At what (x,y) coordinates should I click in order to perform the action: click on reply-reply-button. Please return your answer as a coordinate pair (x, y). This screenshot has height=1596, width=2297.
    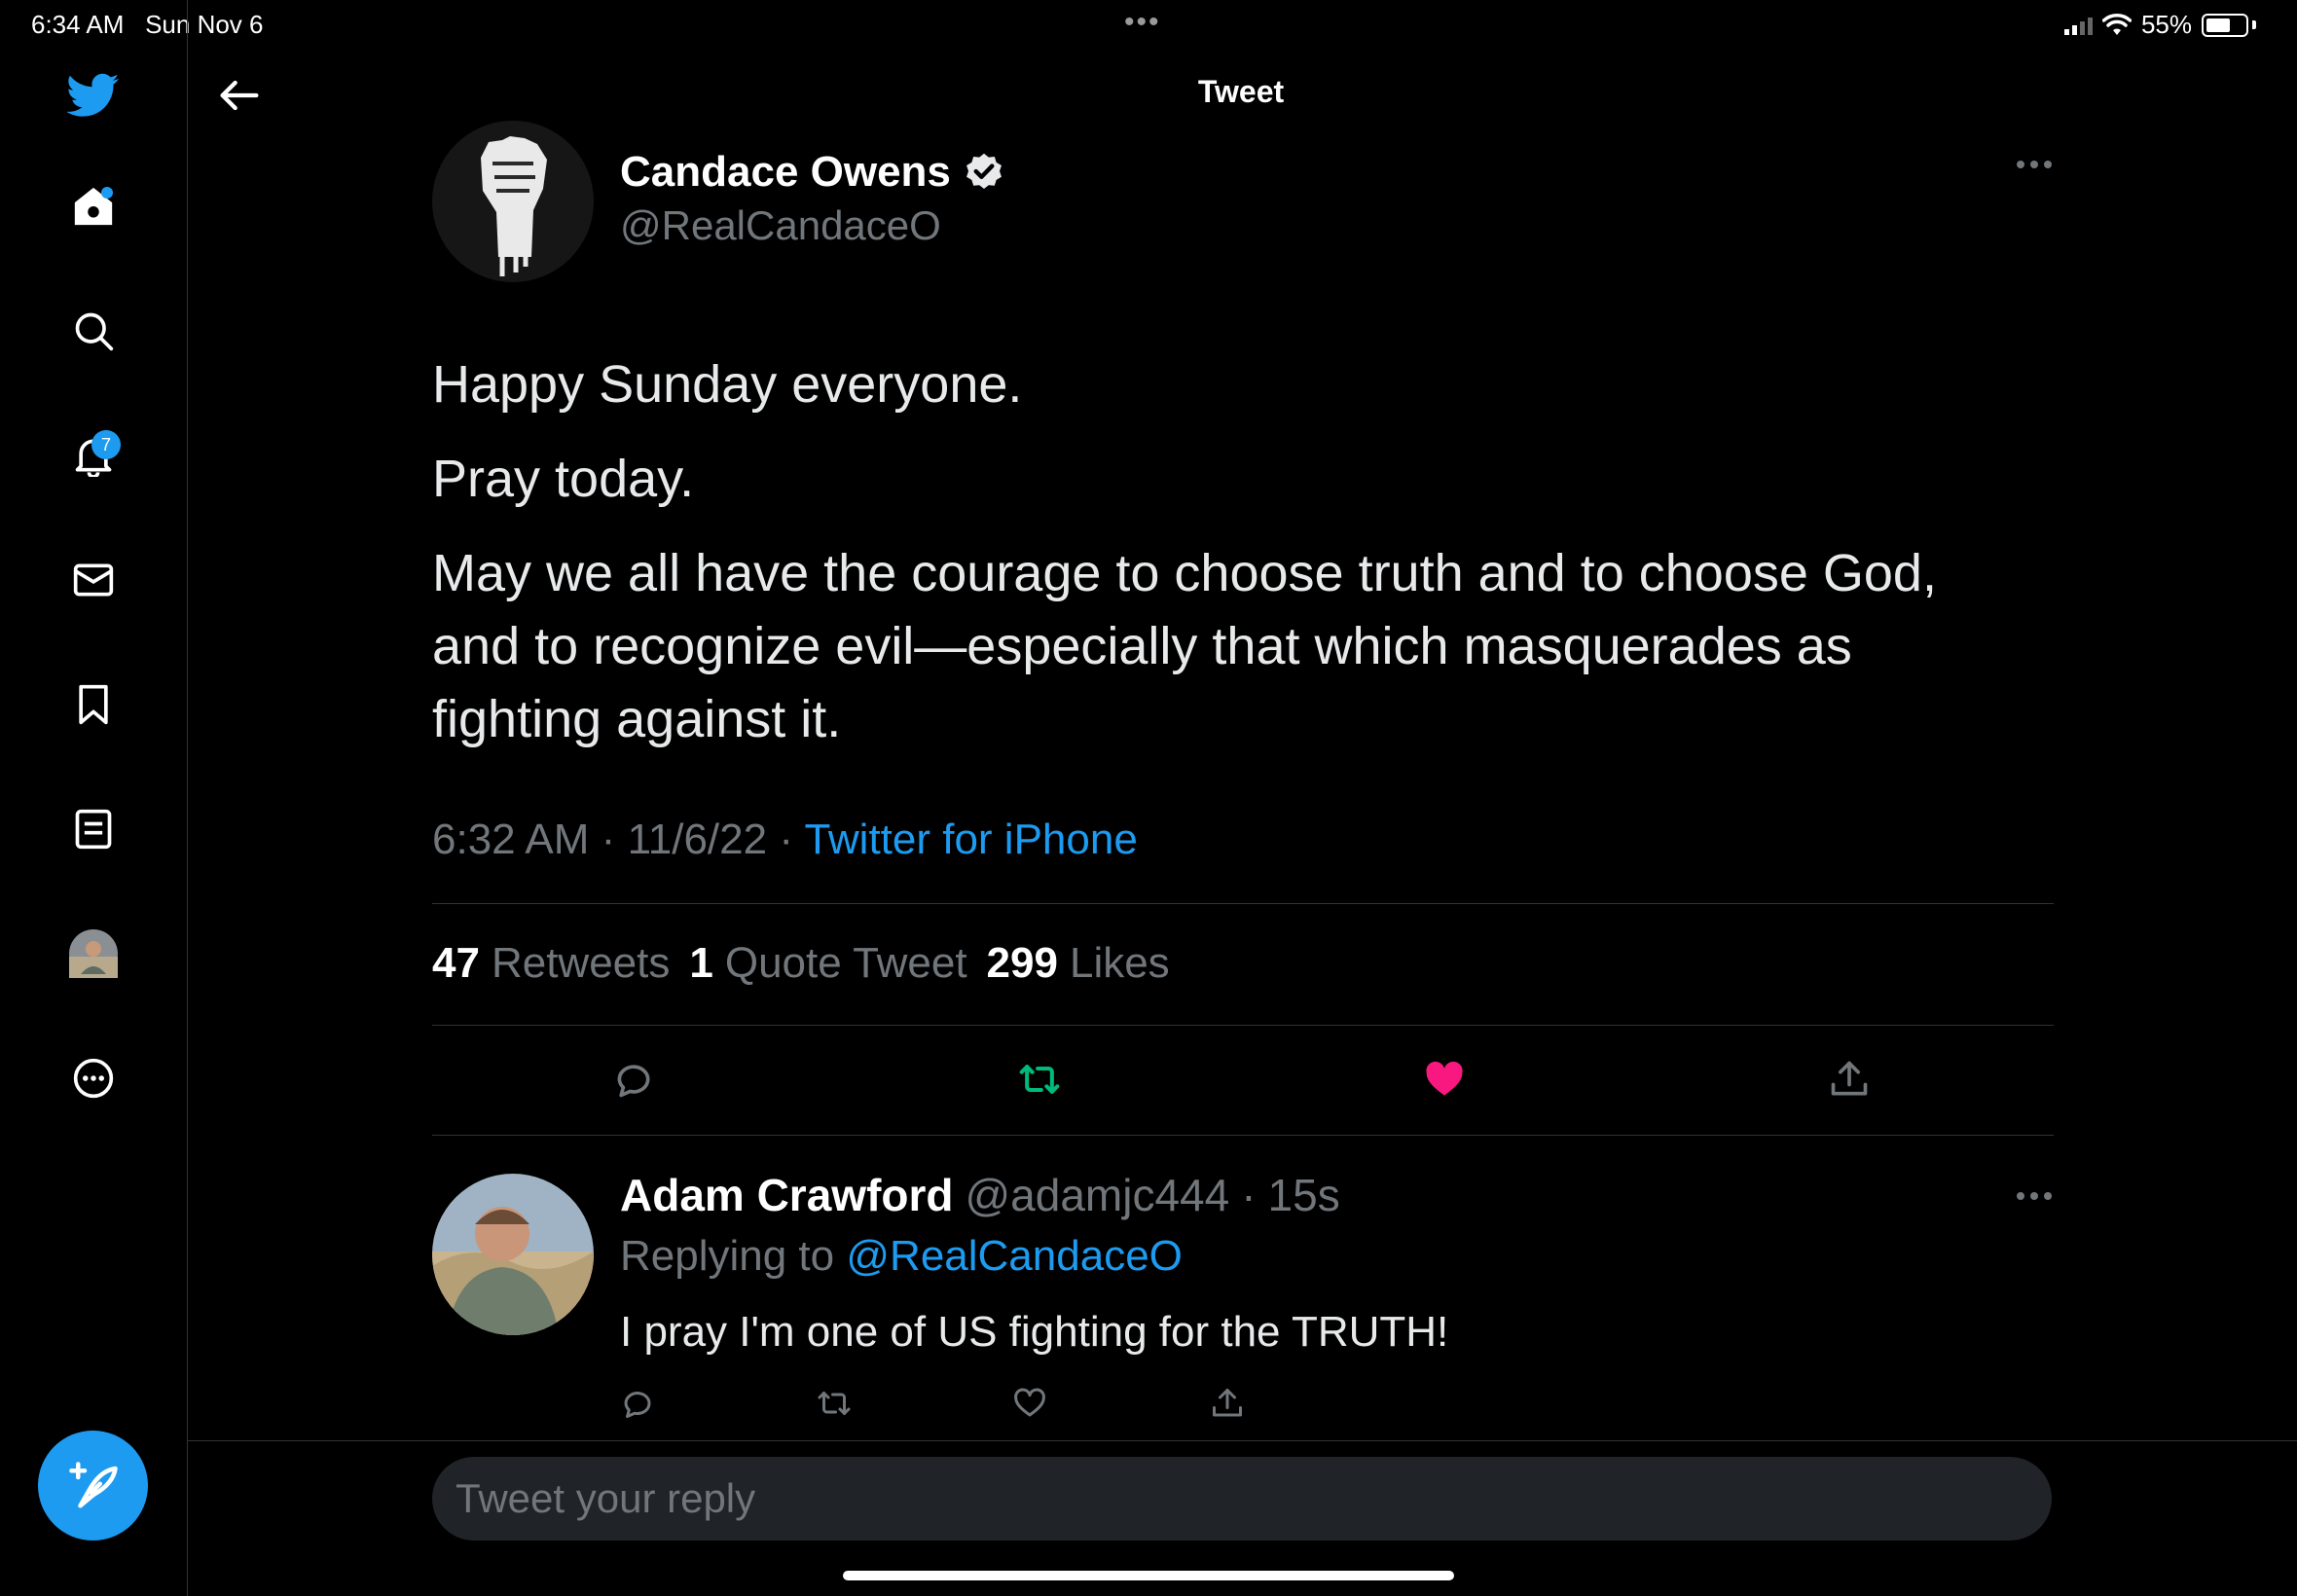
    Looking at the image, I should click on (637, 1403).